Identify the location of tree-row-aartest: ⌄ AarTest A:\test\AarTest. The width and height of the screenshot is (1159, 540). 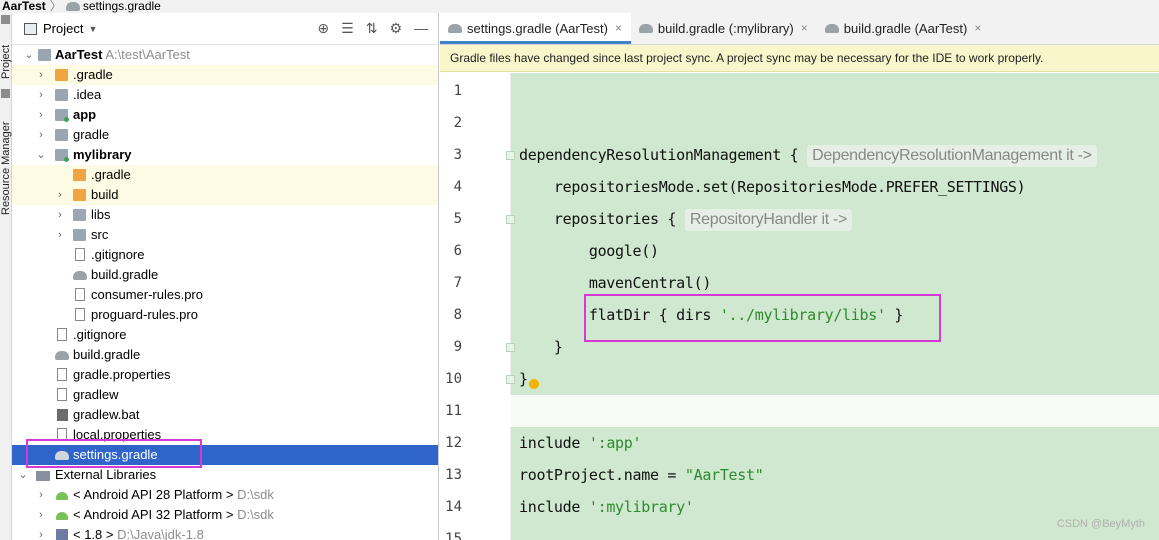
(225, 55).